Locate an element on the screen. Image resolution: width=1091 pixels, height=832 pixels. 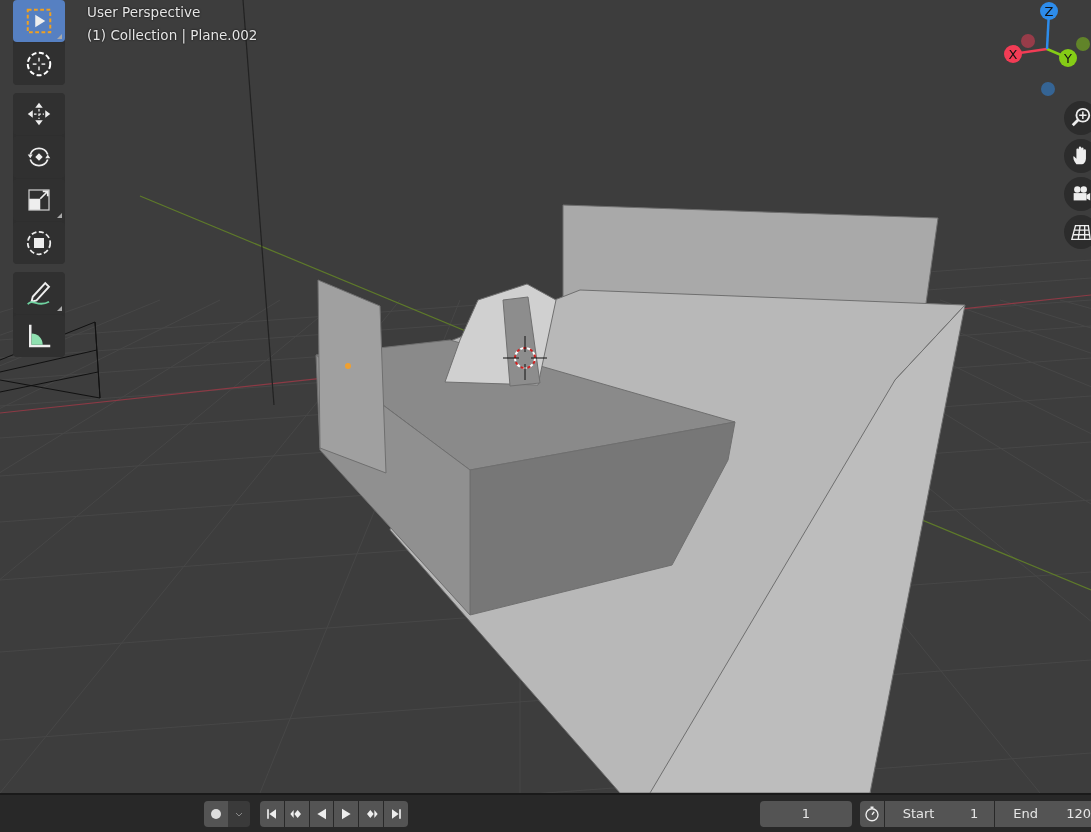
pan-view-button is located at coordinates (1077, 156).